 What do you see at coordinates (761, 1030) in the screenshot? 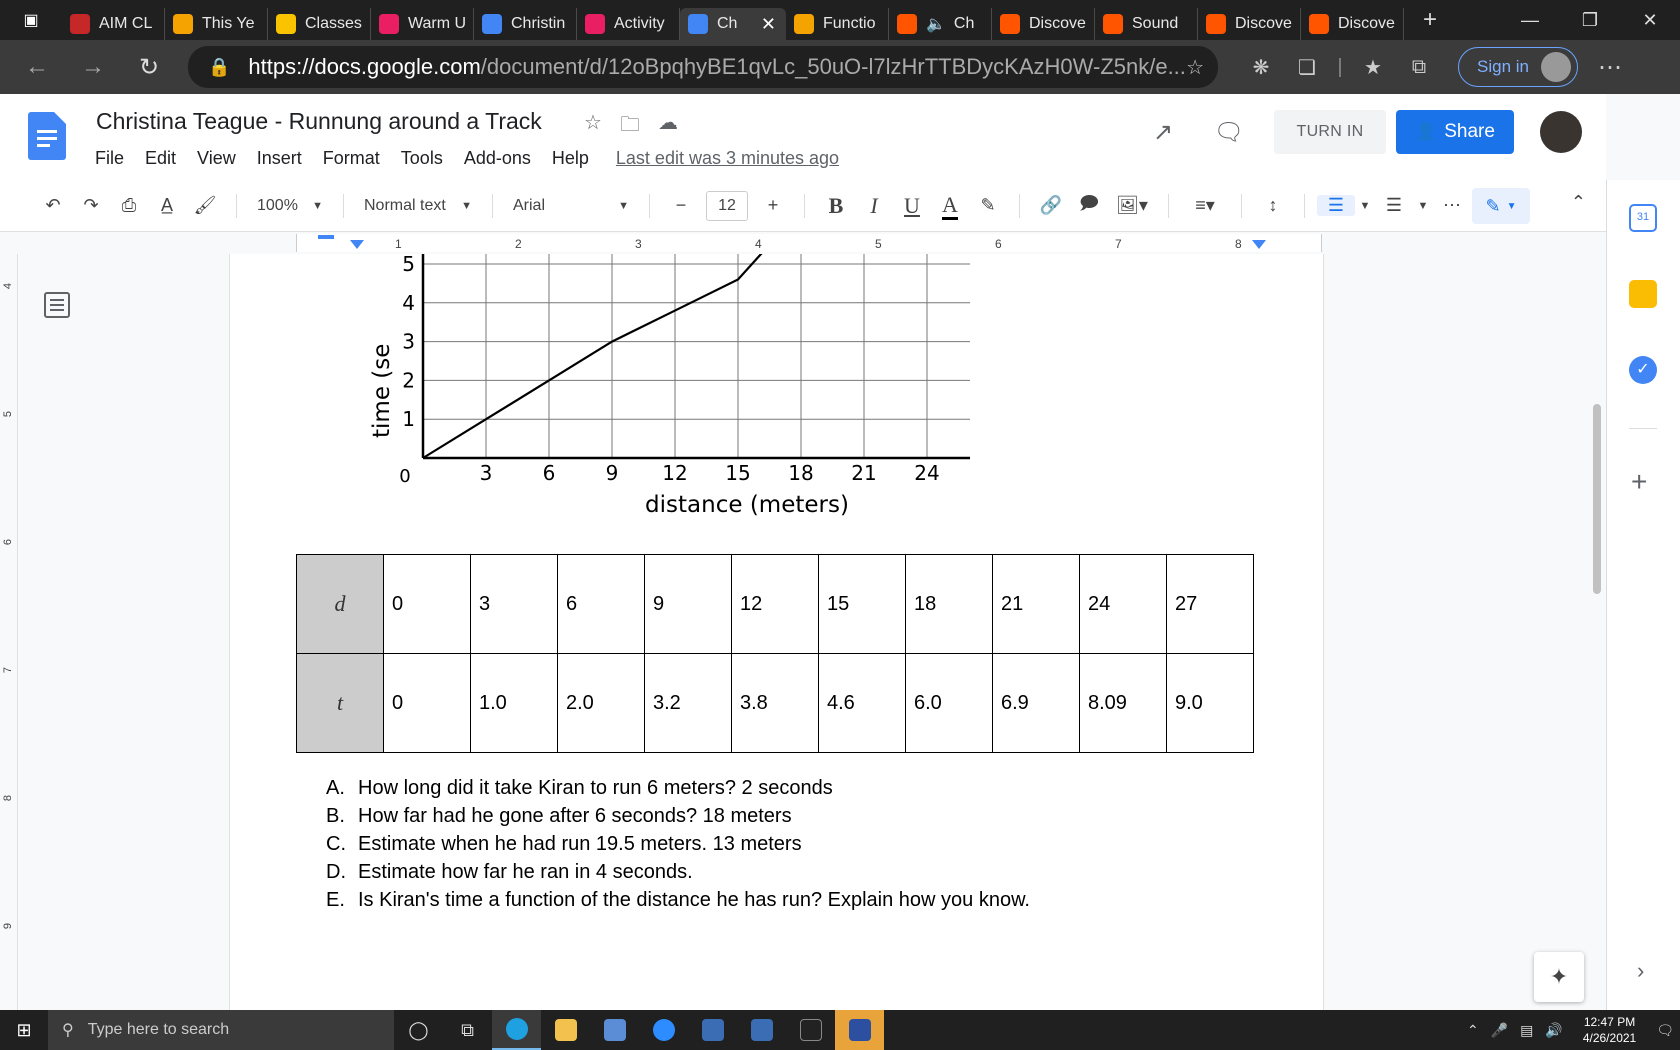
I see `game-app-2-icon` at bounding box center [761, 1030].